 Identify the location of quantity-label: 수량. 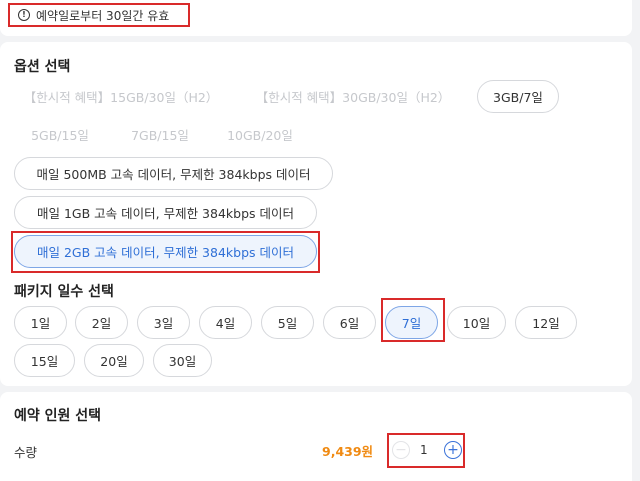
(26, 452).